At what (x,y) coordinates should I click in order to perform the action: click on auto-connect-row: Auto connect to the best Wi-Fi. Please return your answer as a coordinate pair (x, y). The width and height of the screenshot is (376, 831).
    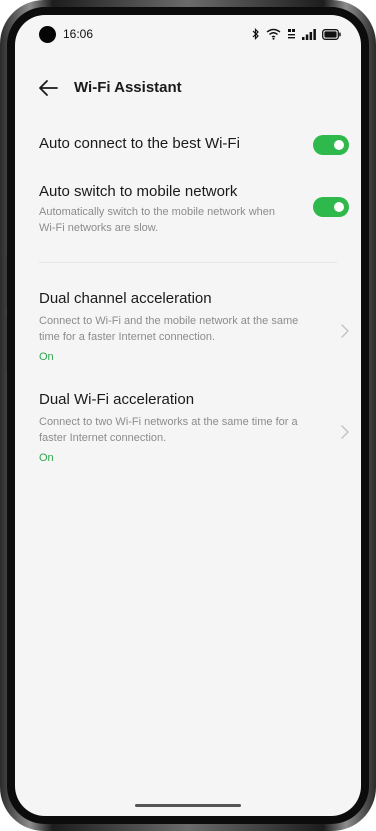
    Looking at the image, I should click on (188, 145).